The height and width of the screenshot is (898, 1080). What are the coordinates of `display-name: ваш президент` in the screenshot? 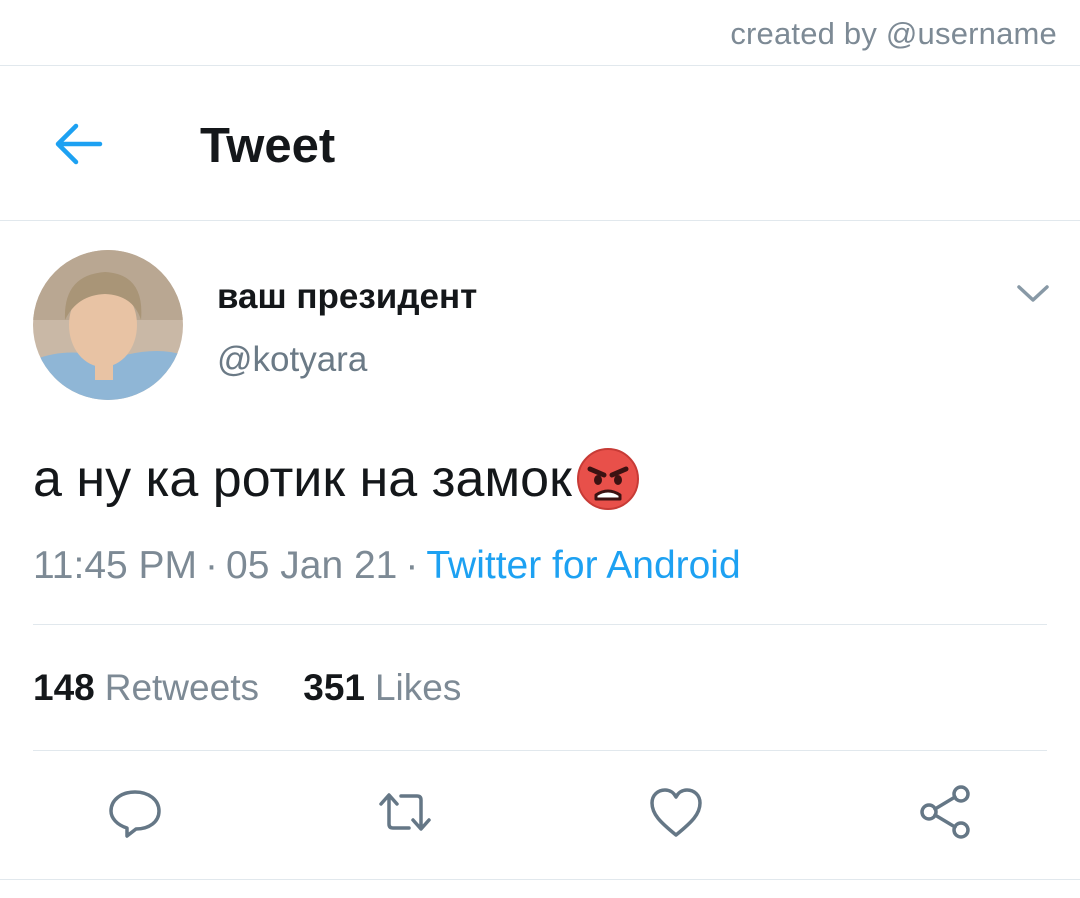 It's located at (347, 297).